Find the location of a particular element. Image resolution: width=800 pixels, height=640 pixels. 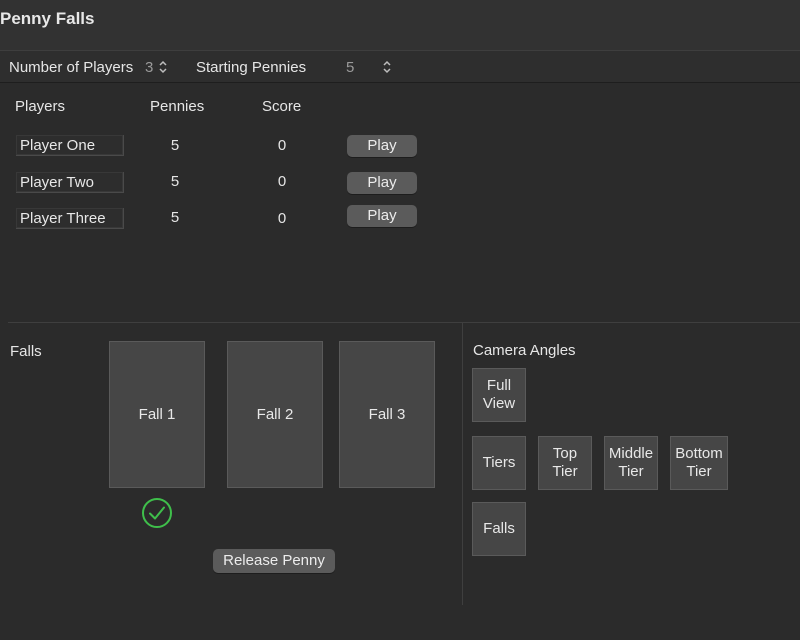

full-view-label: Full View is located at coordinates (499, 394).